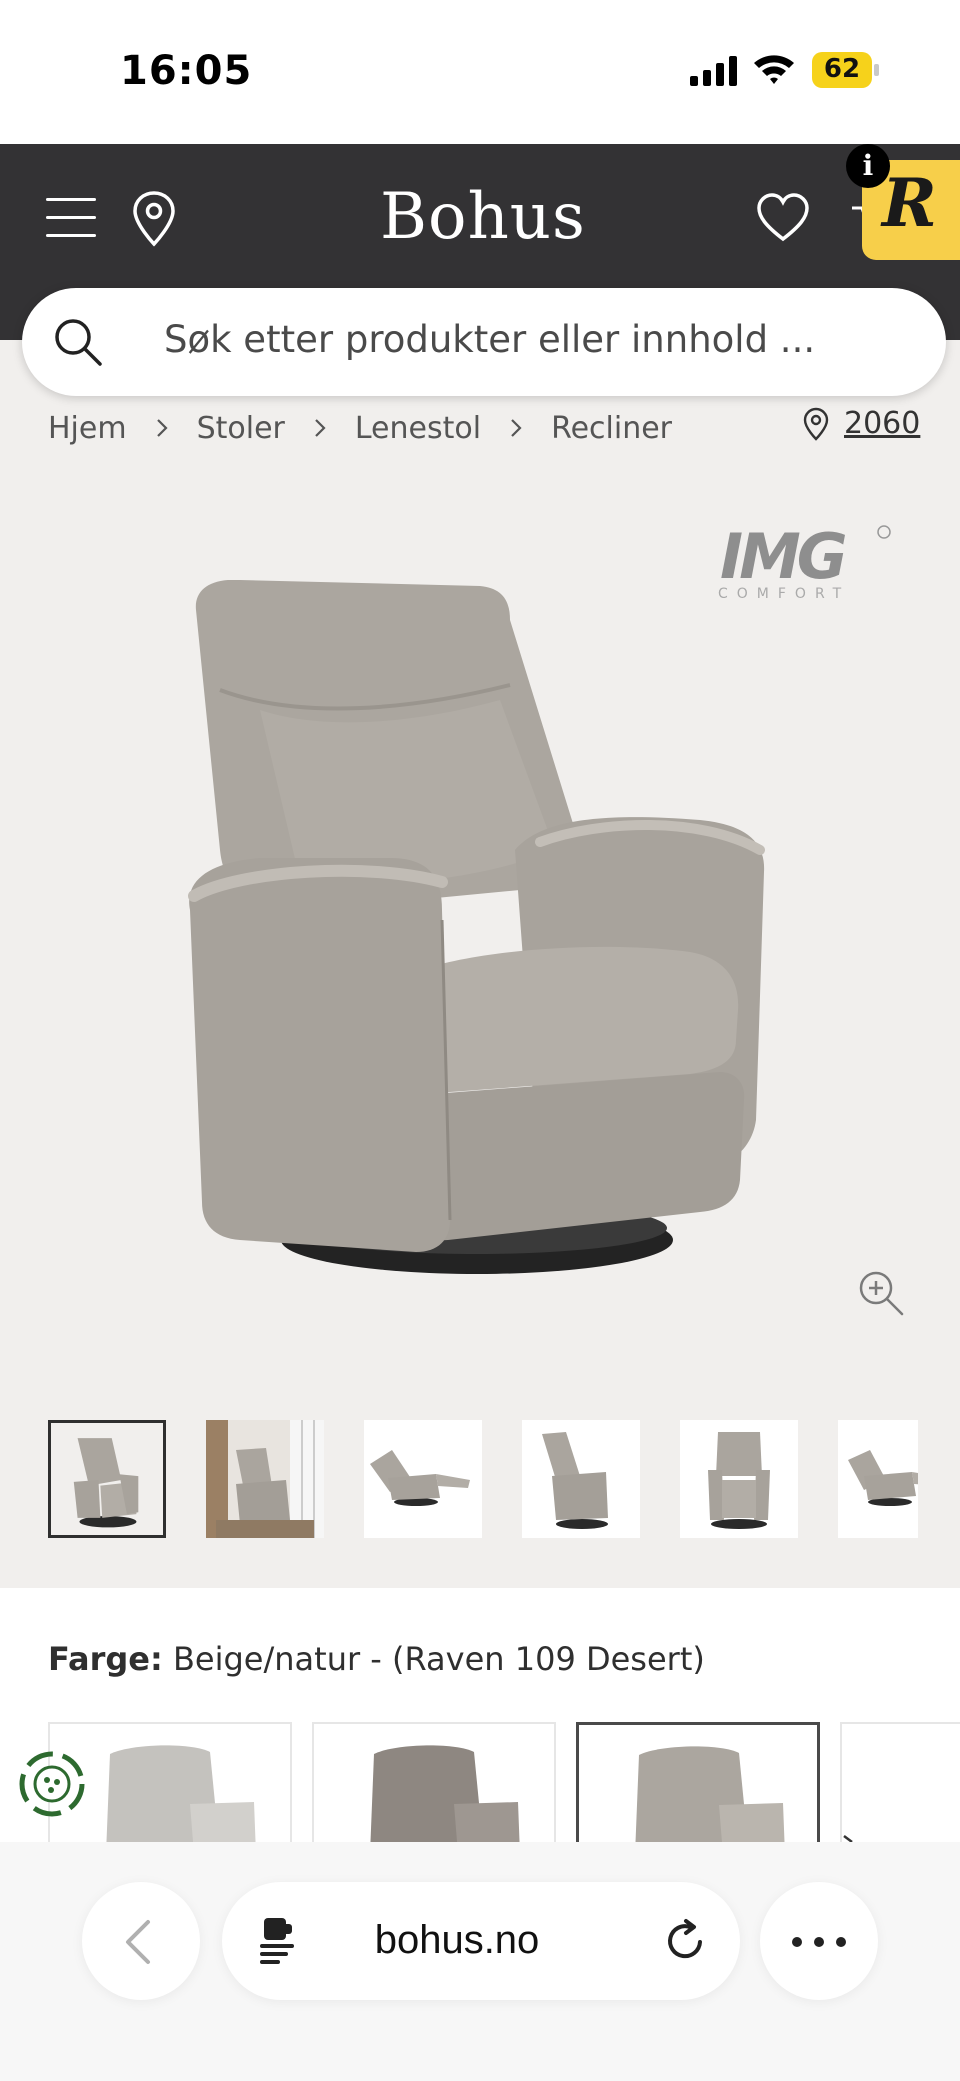  What do you see at coordinates (774, 69) in the screenshot?
I see `wifi-icon` at bounding box center [774, 69].